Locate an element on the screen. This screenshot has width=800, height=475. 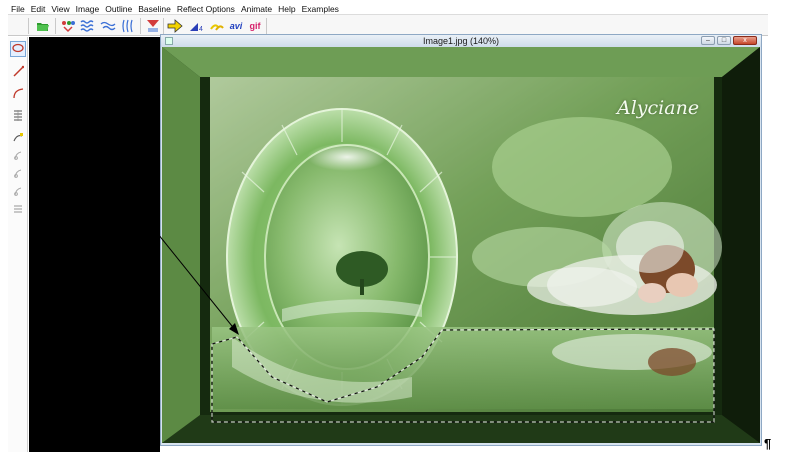
edit-node-icon is located at coordinates (18, 137).